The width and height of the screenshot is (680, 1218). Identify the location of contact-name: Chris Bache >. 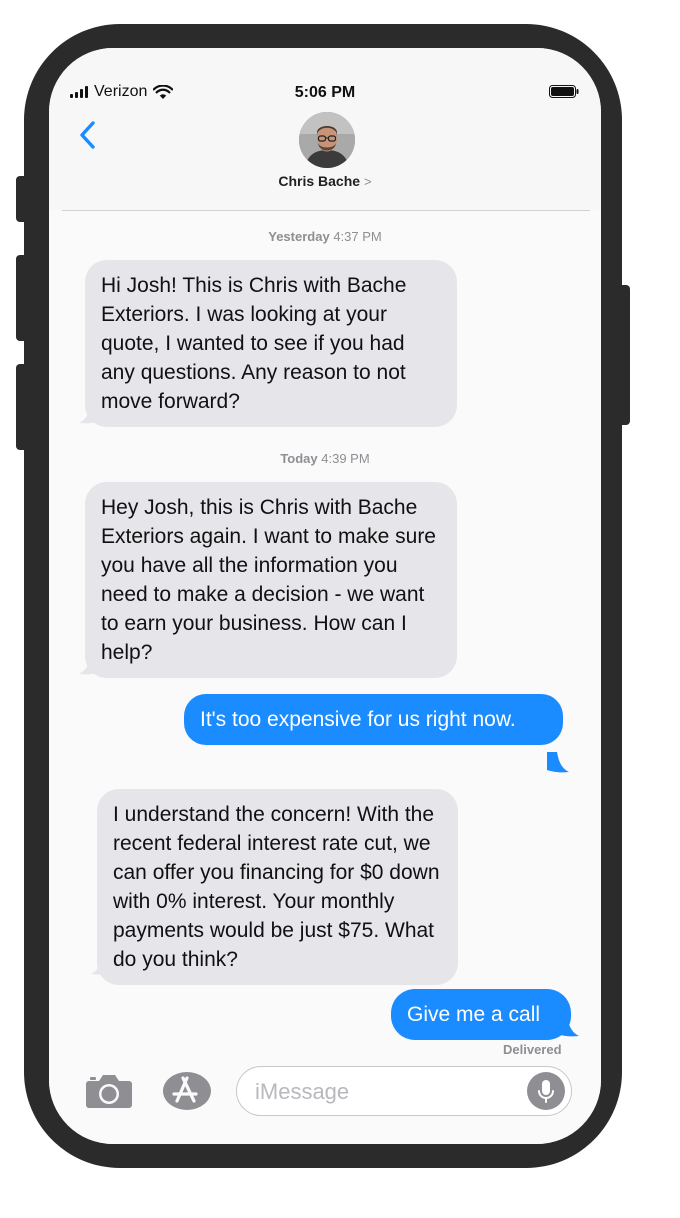
(325, 181).